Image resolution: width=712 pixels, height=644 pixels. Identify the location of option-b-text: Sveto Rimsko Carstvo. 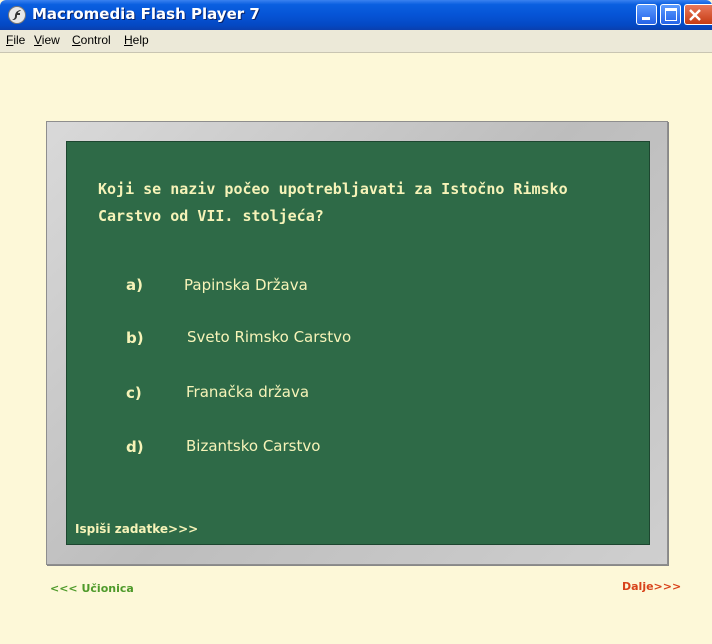
(269, 337).